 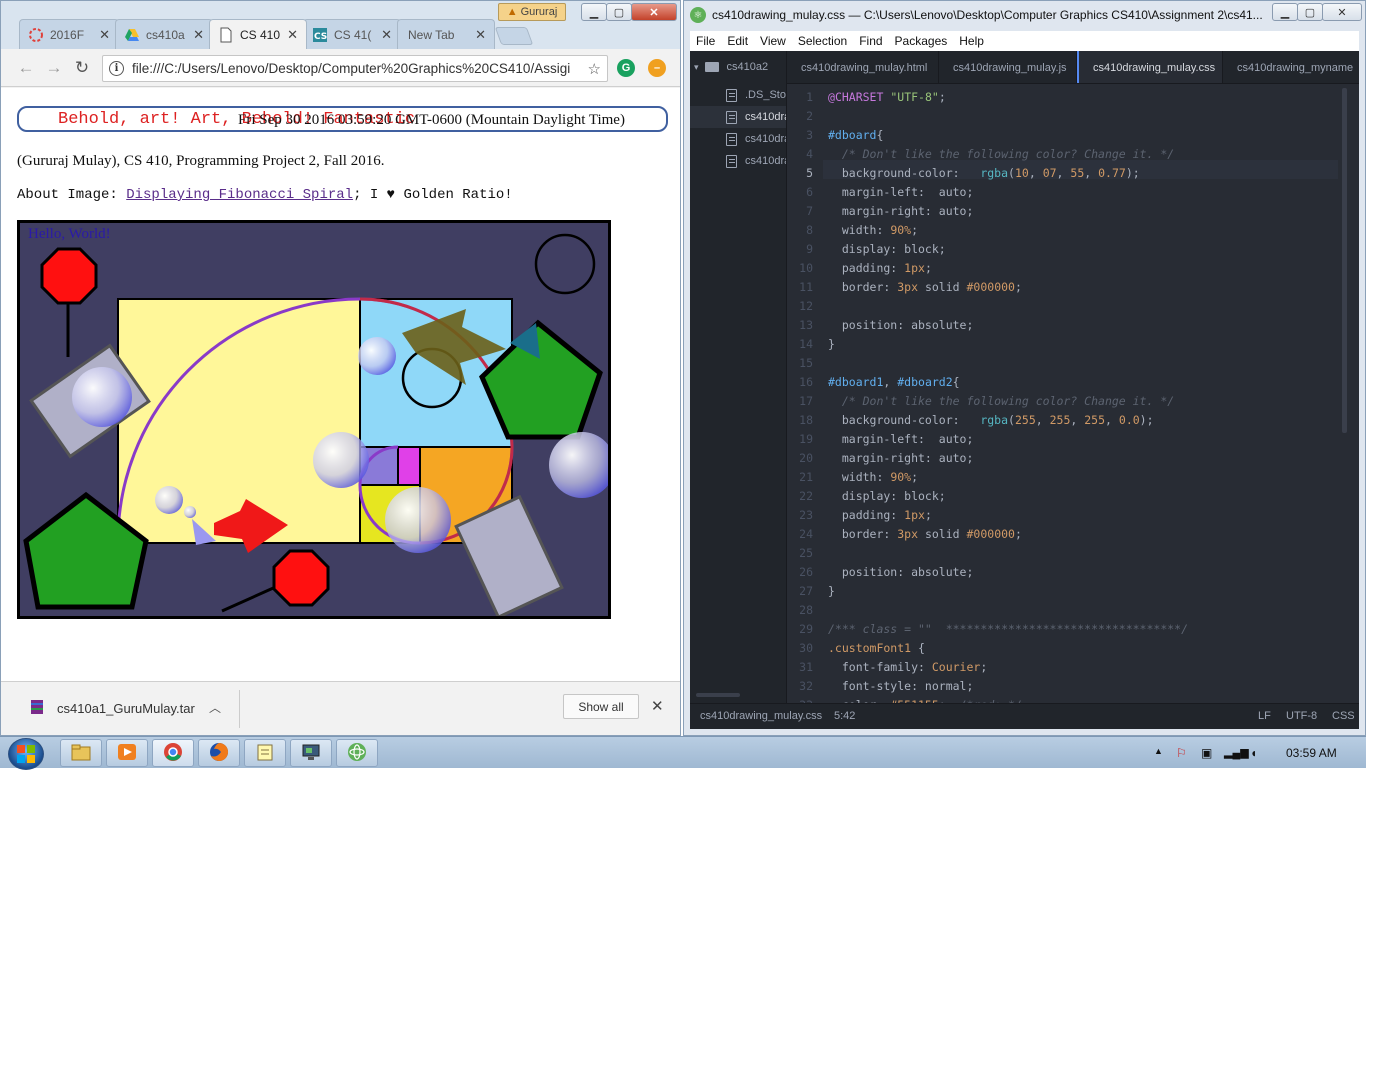 I want to click on menu-edit: Edit, so click(x=737, y=41).